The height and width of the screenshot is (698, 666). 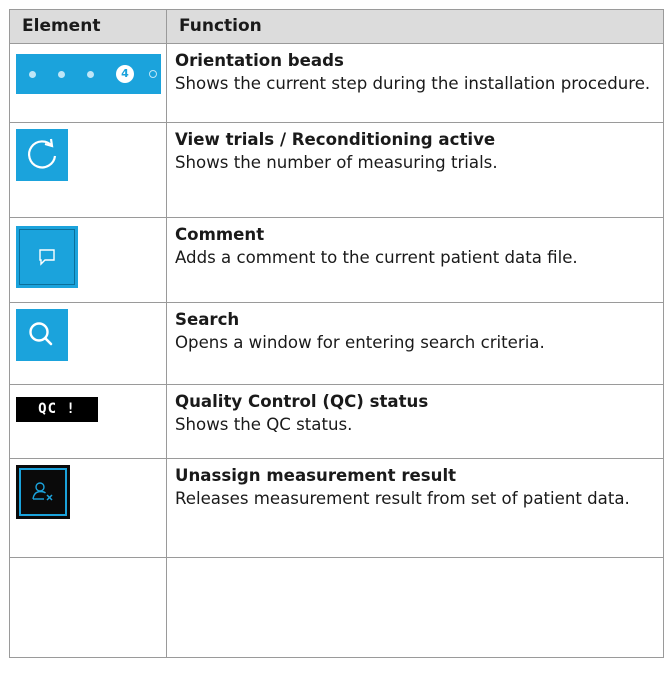 I want to click on row-title: Comment, so click(x=220, y=234).